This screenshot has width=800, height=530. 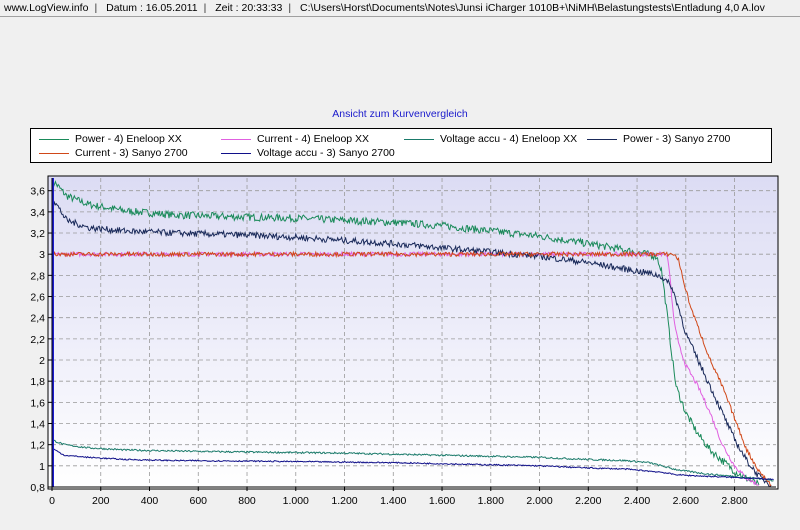 I want to click on x-tick-label: 2.000, so click(x=539, y=501).